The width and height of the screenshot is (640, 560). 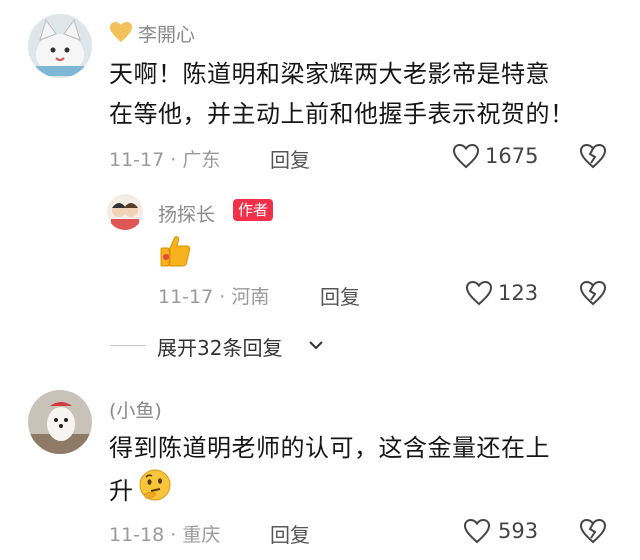 What do you see at coordinates (518, 293) in the screenshot?
I see `like-count: 123` at bounding box center [518, 293].